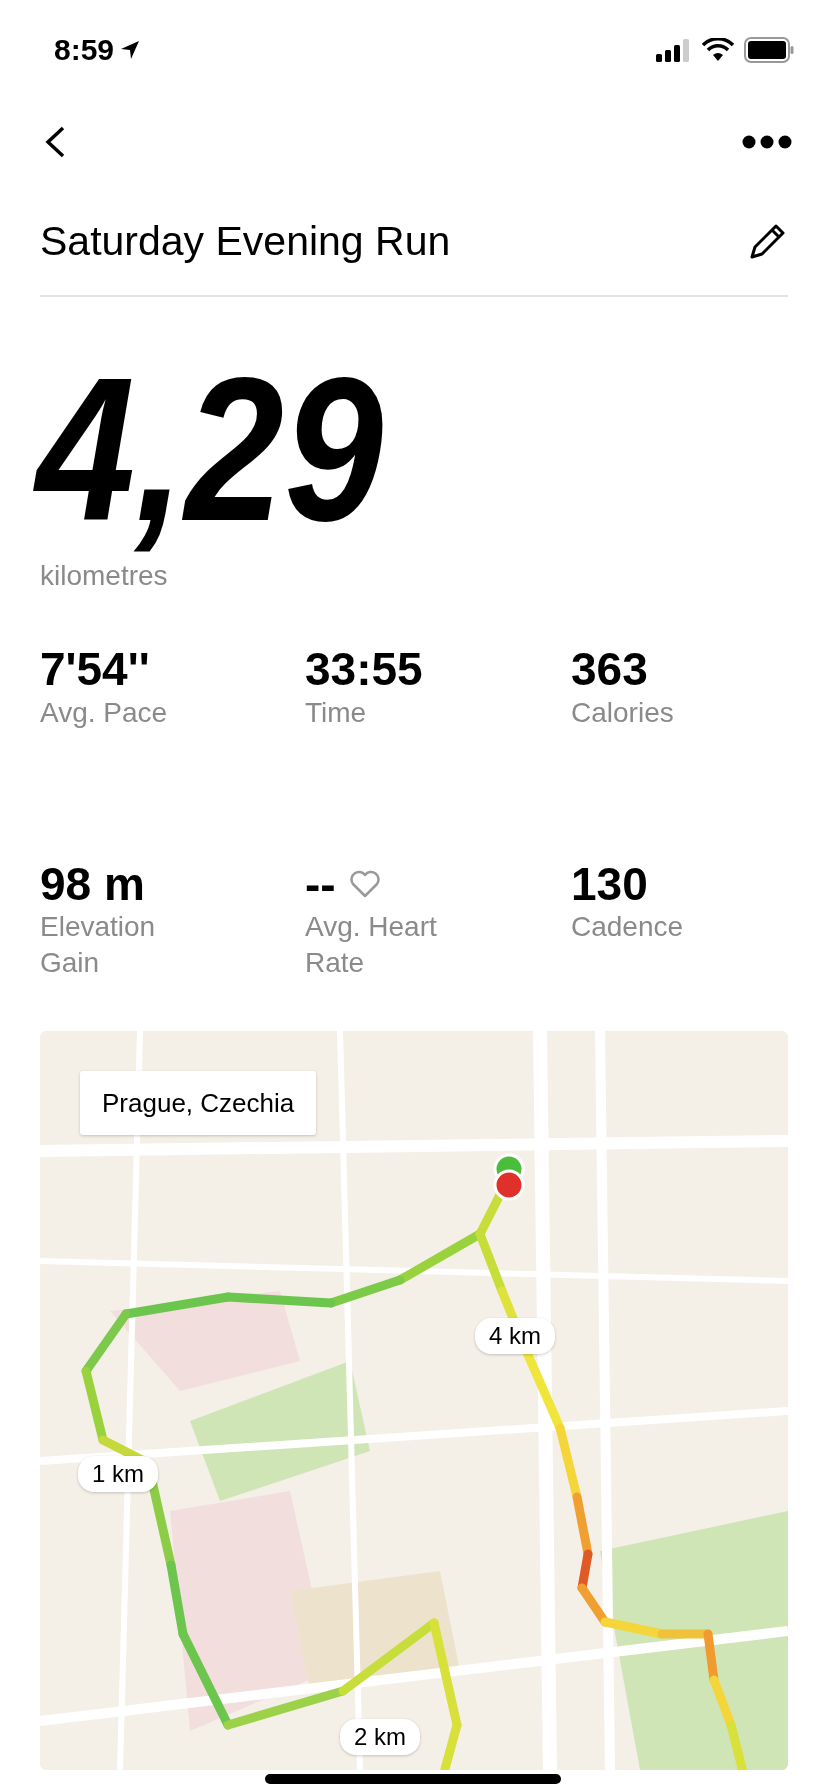 The height and width of the screenshot is (1792, 828). What do you see at coordinates (623, 712) in the screenshot?
I see `stat-label: Calories` at bounding box center [623, 712].